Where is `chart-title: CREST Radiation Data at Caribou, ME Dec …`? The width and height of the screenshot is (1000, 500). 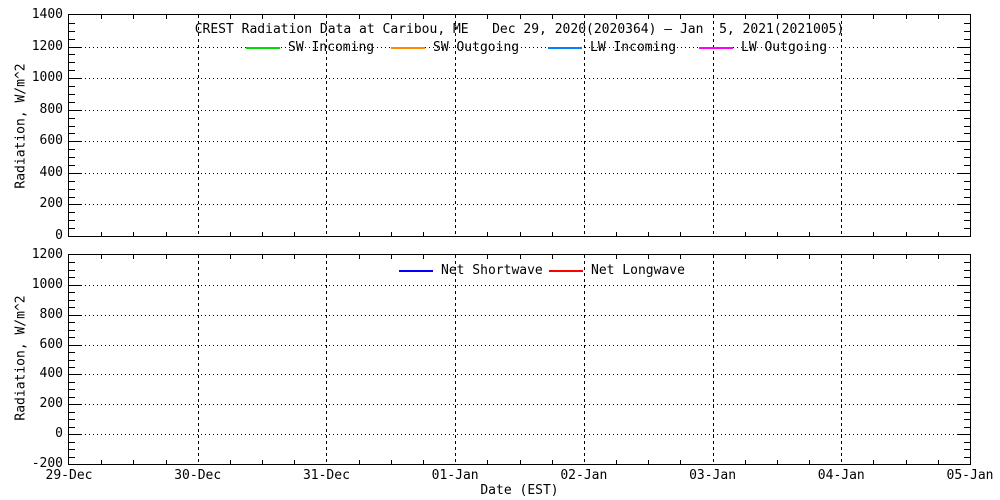 chart-title: CREST Radiation Data at Caribou, ME Dec … is located at coordinates (519, 29).